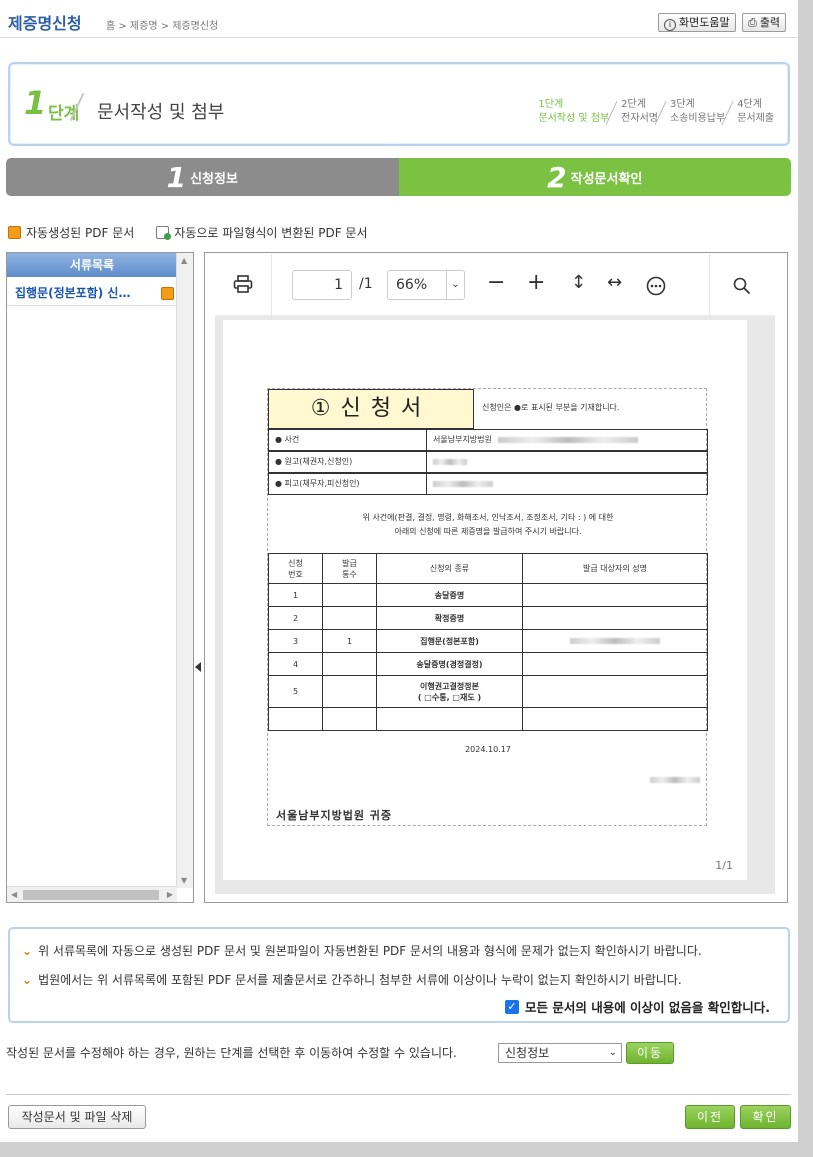  I want to click on form-note: 신청인은 ●로 표시된 부분을 기재합니다., so click(551, 407).